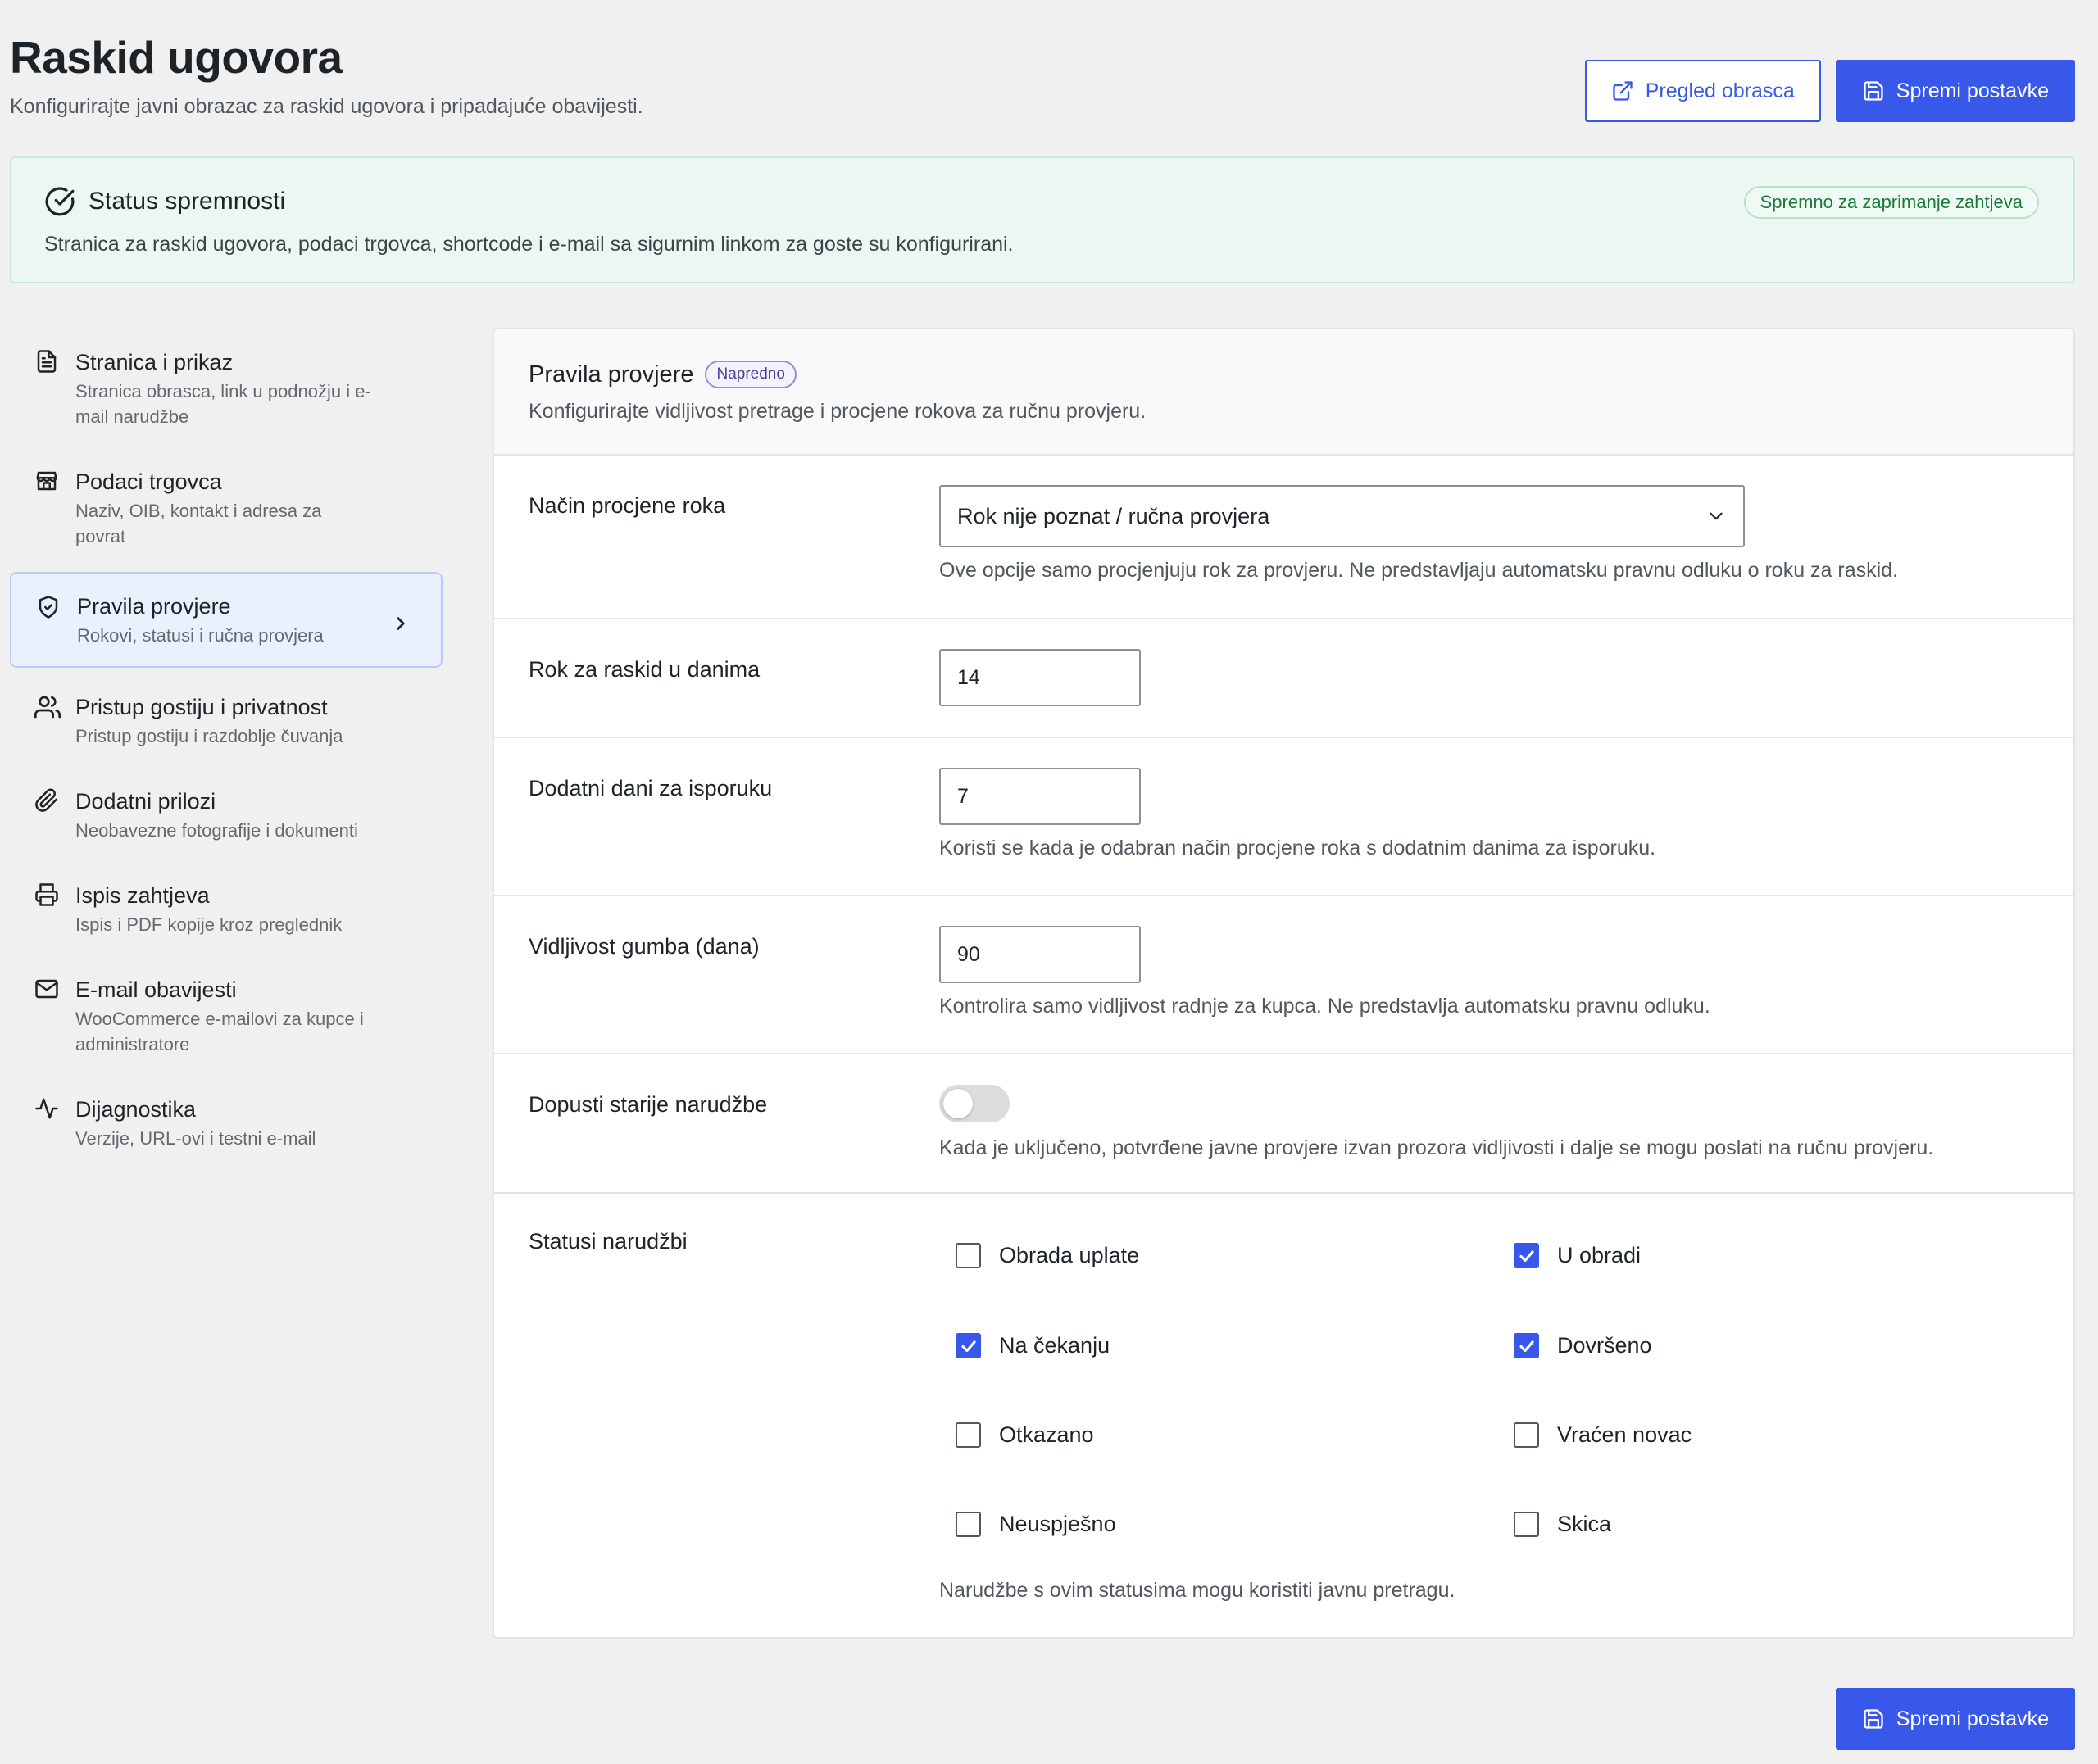 Image resolution: width=2098 pixels, height=1764 pixels. What do you see at coordinates (645, 669) in the screenshot?
I see `termination-days-label: Rok za raskid u danima` at bounding box center [645, 669].